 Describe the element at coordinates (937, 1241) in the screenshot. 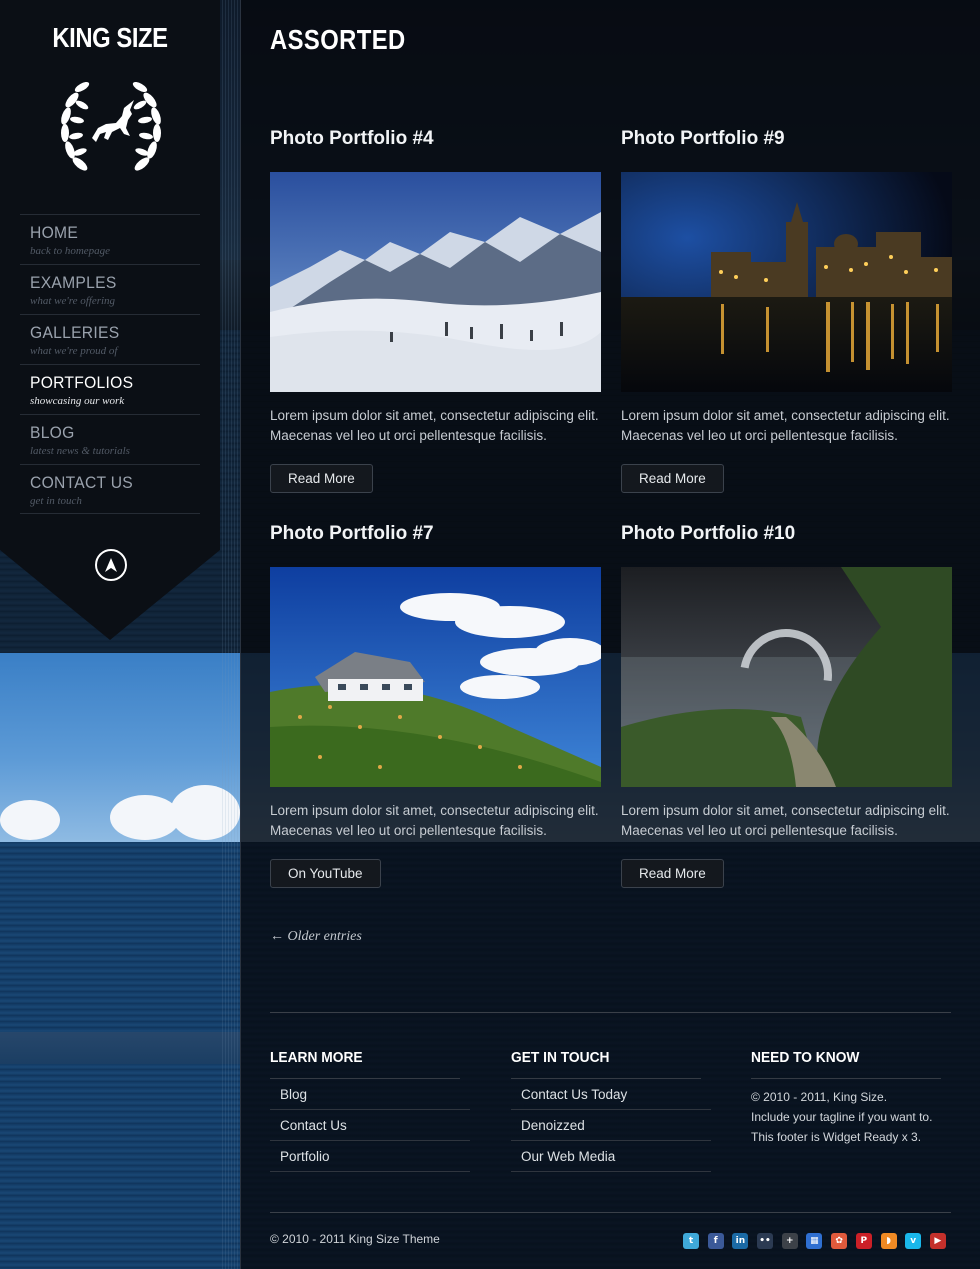

I see `youtube-icon: ▶` at that location.